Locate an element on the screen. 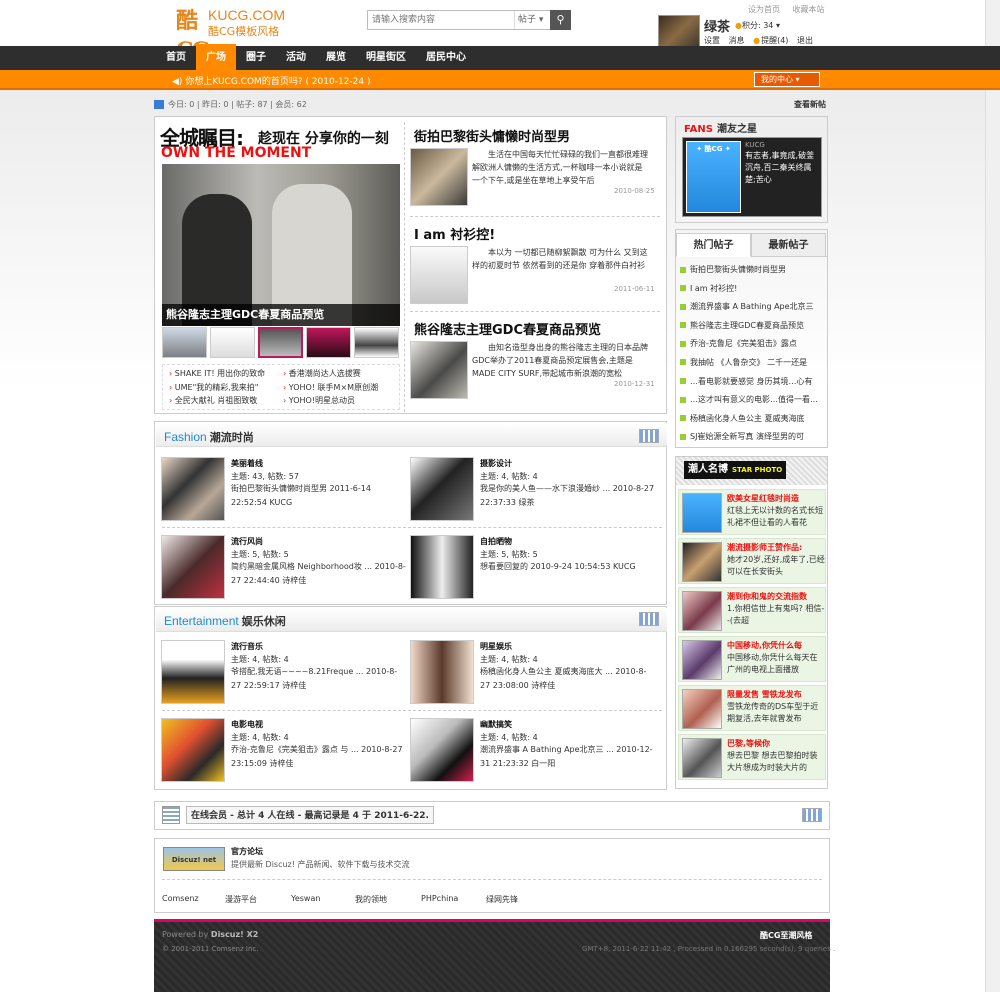 The image size is (1000, 992). friend-link: 我的领地 is located at coordinates (388, 899).